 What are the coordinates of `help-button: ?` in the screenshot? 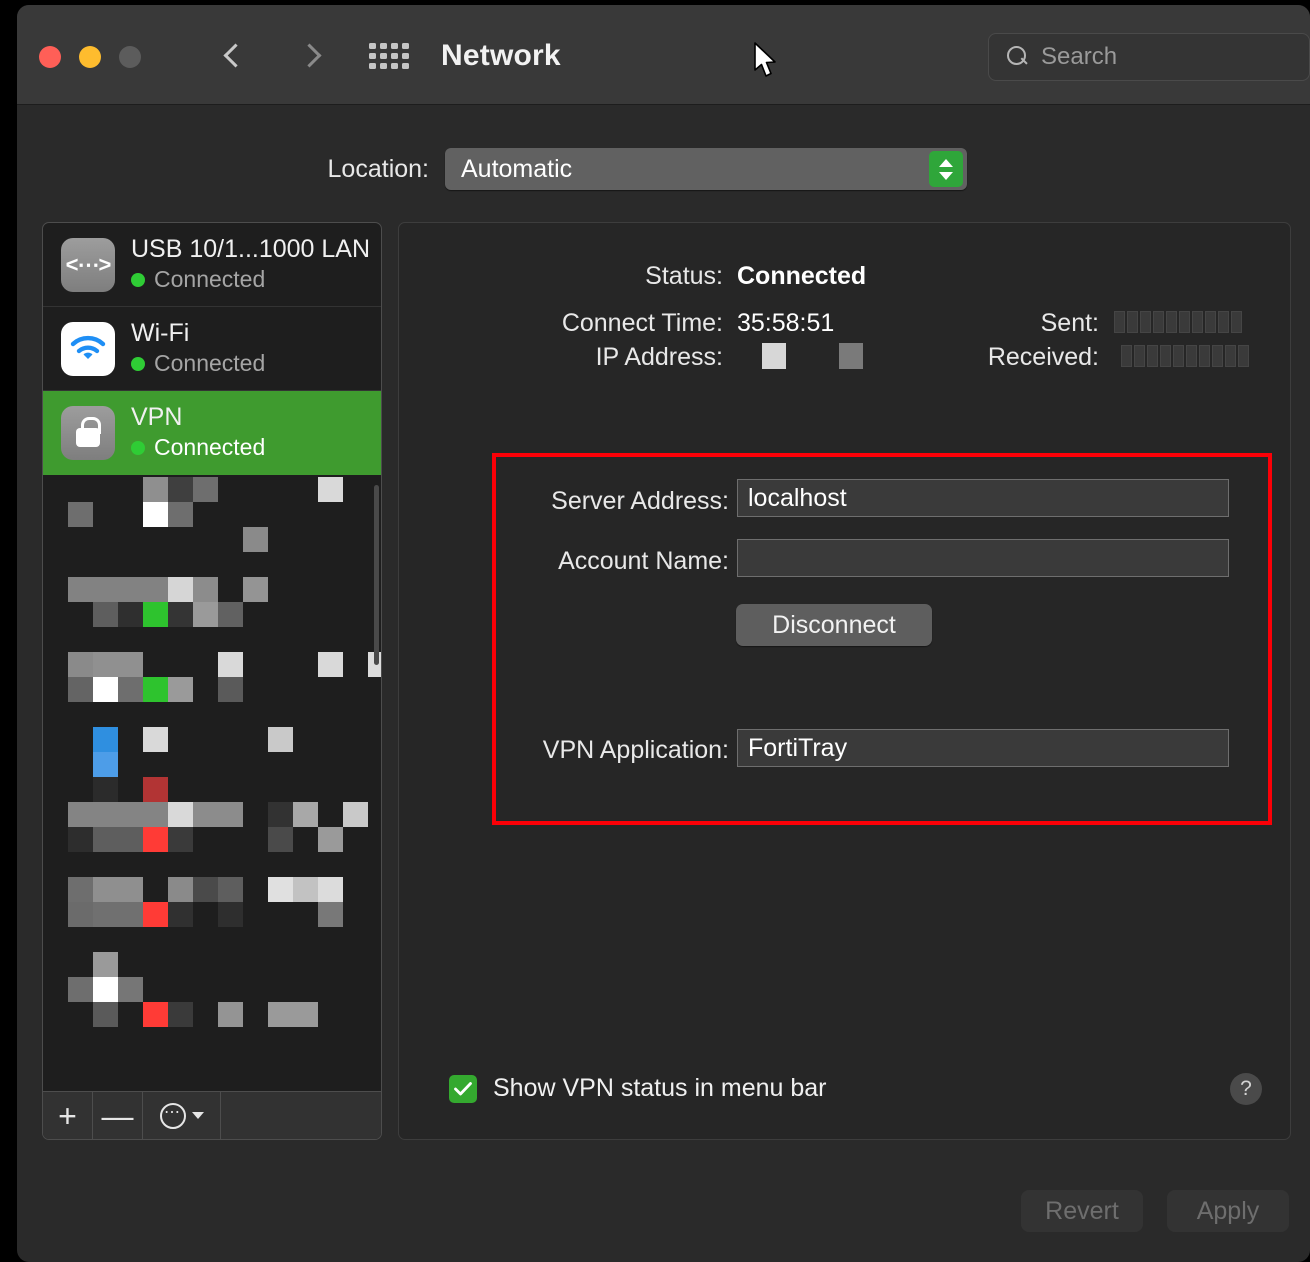 It's located at (1246, 1089).